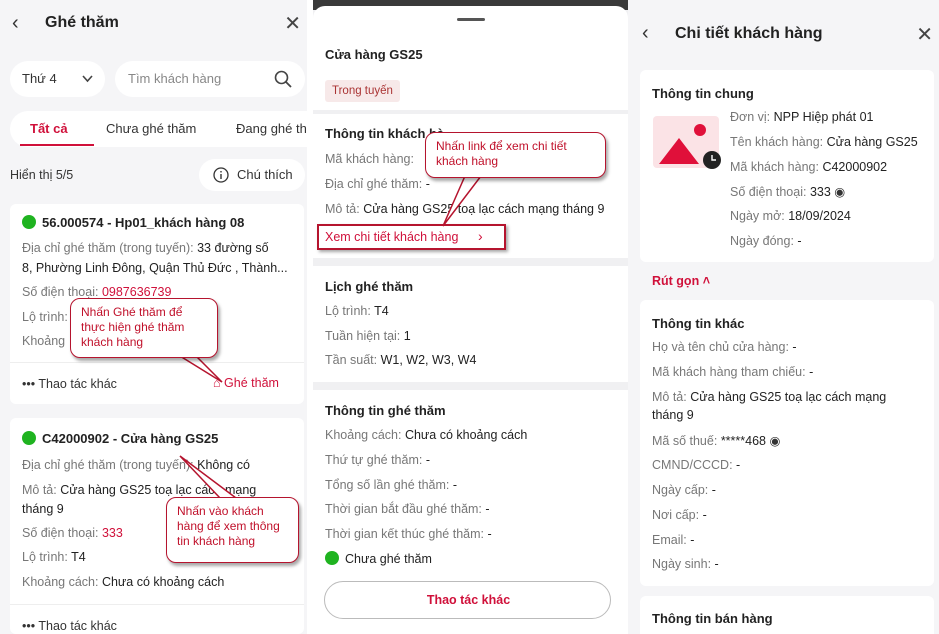 The height and width of the screenshot is (634, 939). I want to click on section-title: Thông tin khác, so click(698, 323).